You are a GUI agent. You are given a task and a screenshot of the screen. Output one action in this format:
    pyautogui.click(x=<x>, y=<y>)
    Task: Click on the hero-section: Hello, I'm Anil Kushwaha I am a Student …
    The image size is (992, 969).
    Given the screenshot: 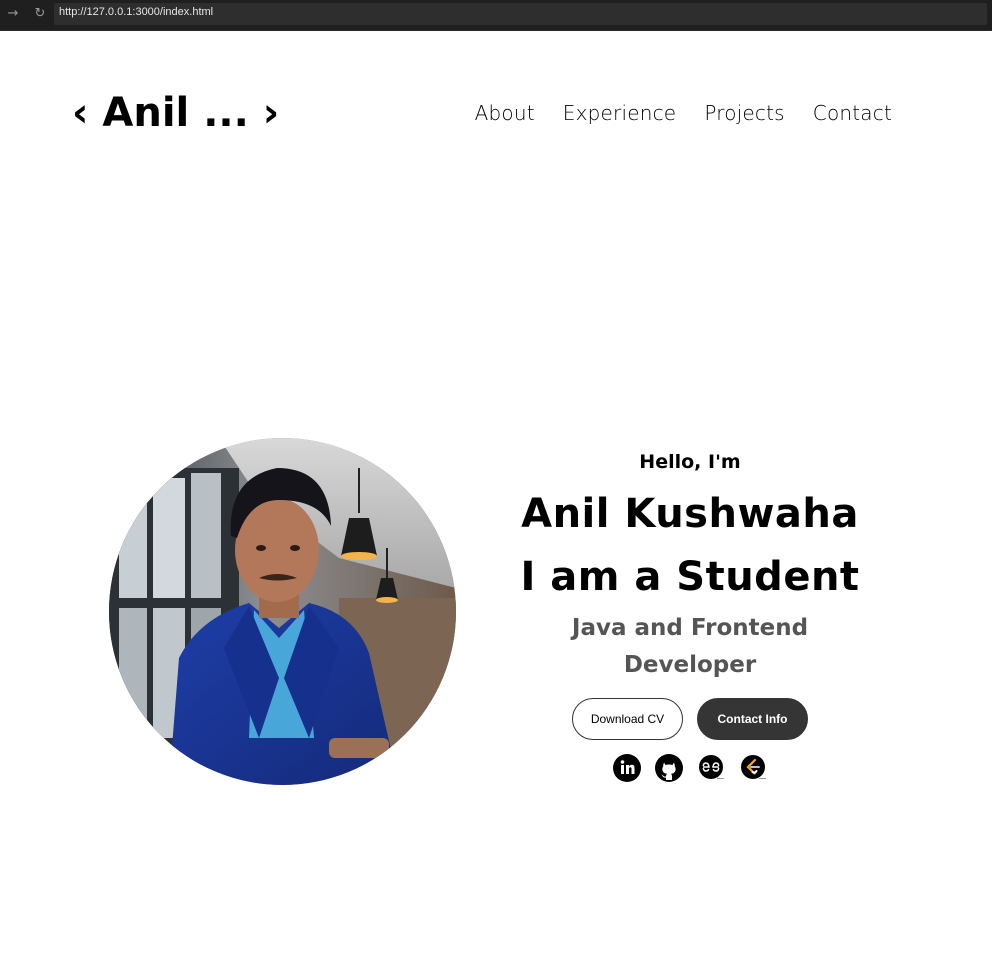 What is the action you would take?
    pyautogui.click(x=690, y=611)
    